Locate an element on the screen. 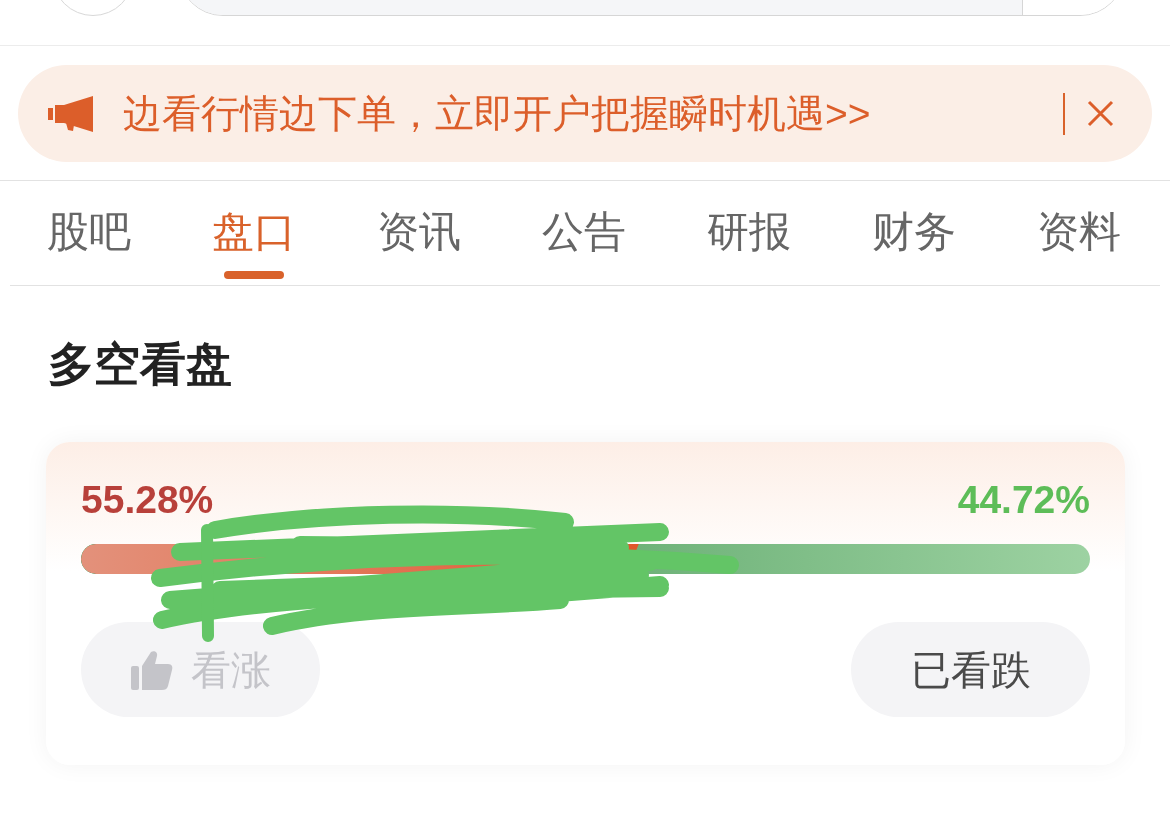  tab: 资料 is located at coordinates (1079, 243).